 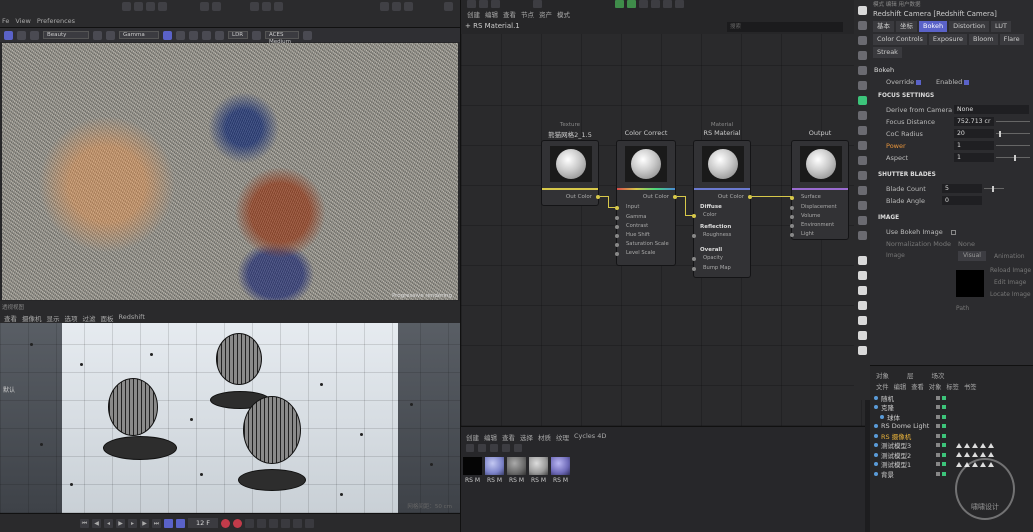 I want to click on tab-bloom: Bloom, so click(x=983, y=39).